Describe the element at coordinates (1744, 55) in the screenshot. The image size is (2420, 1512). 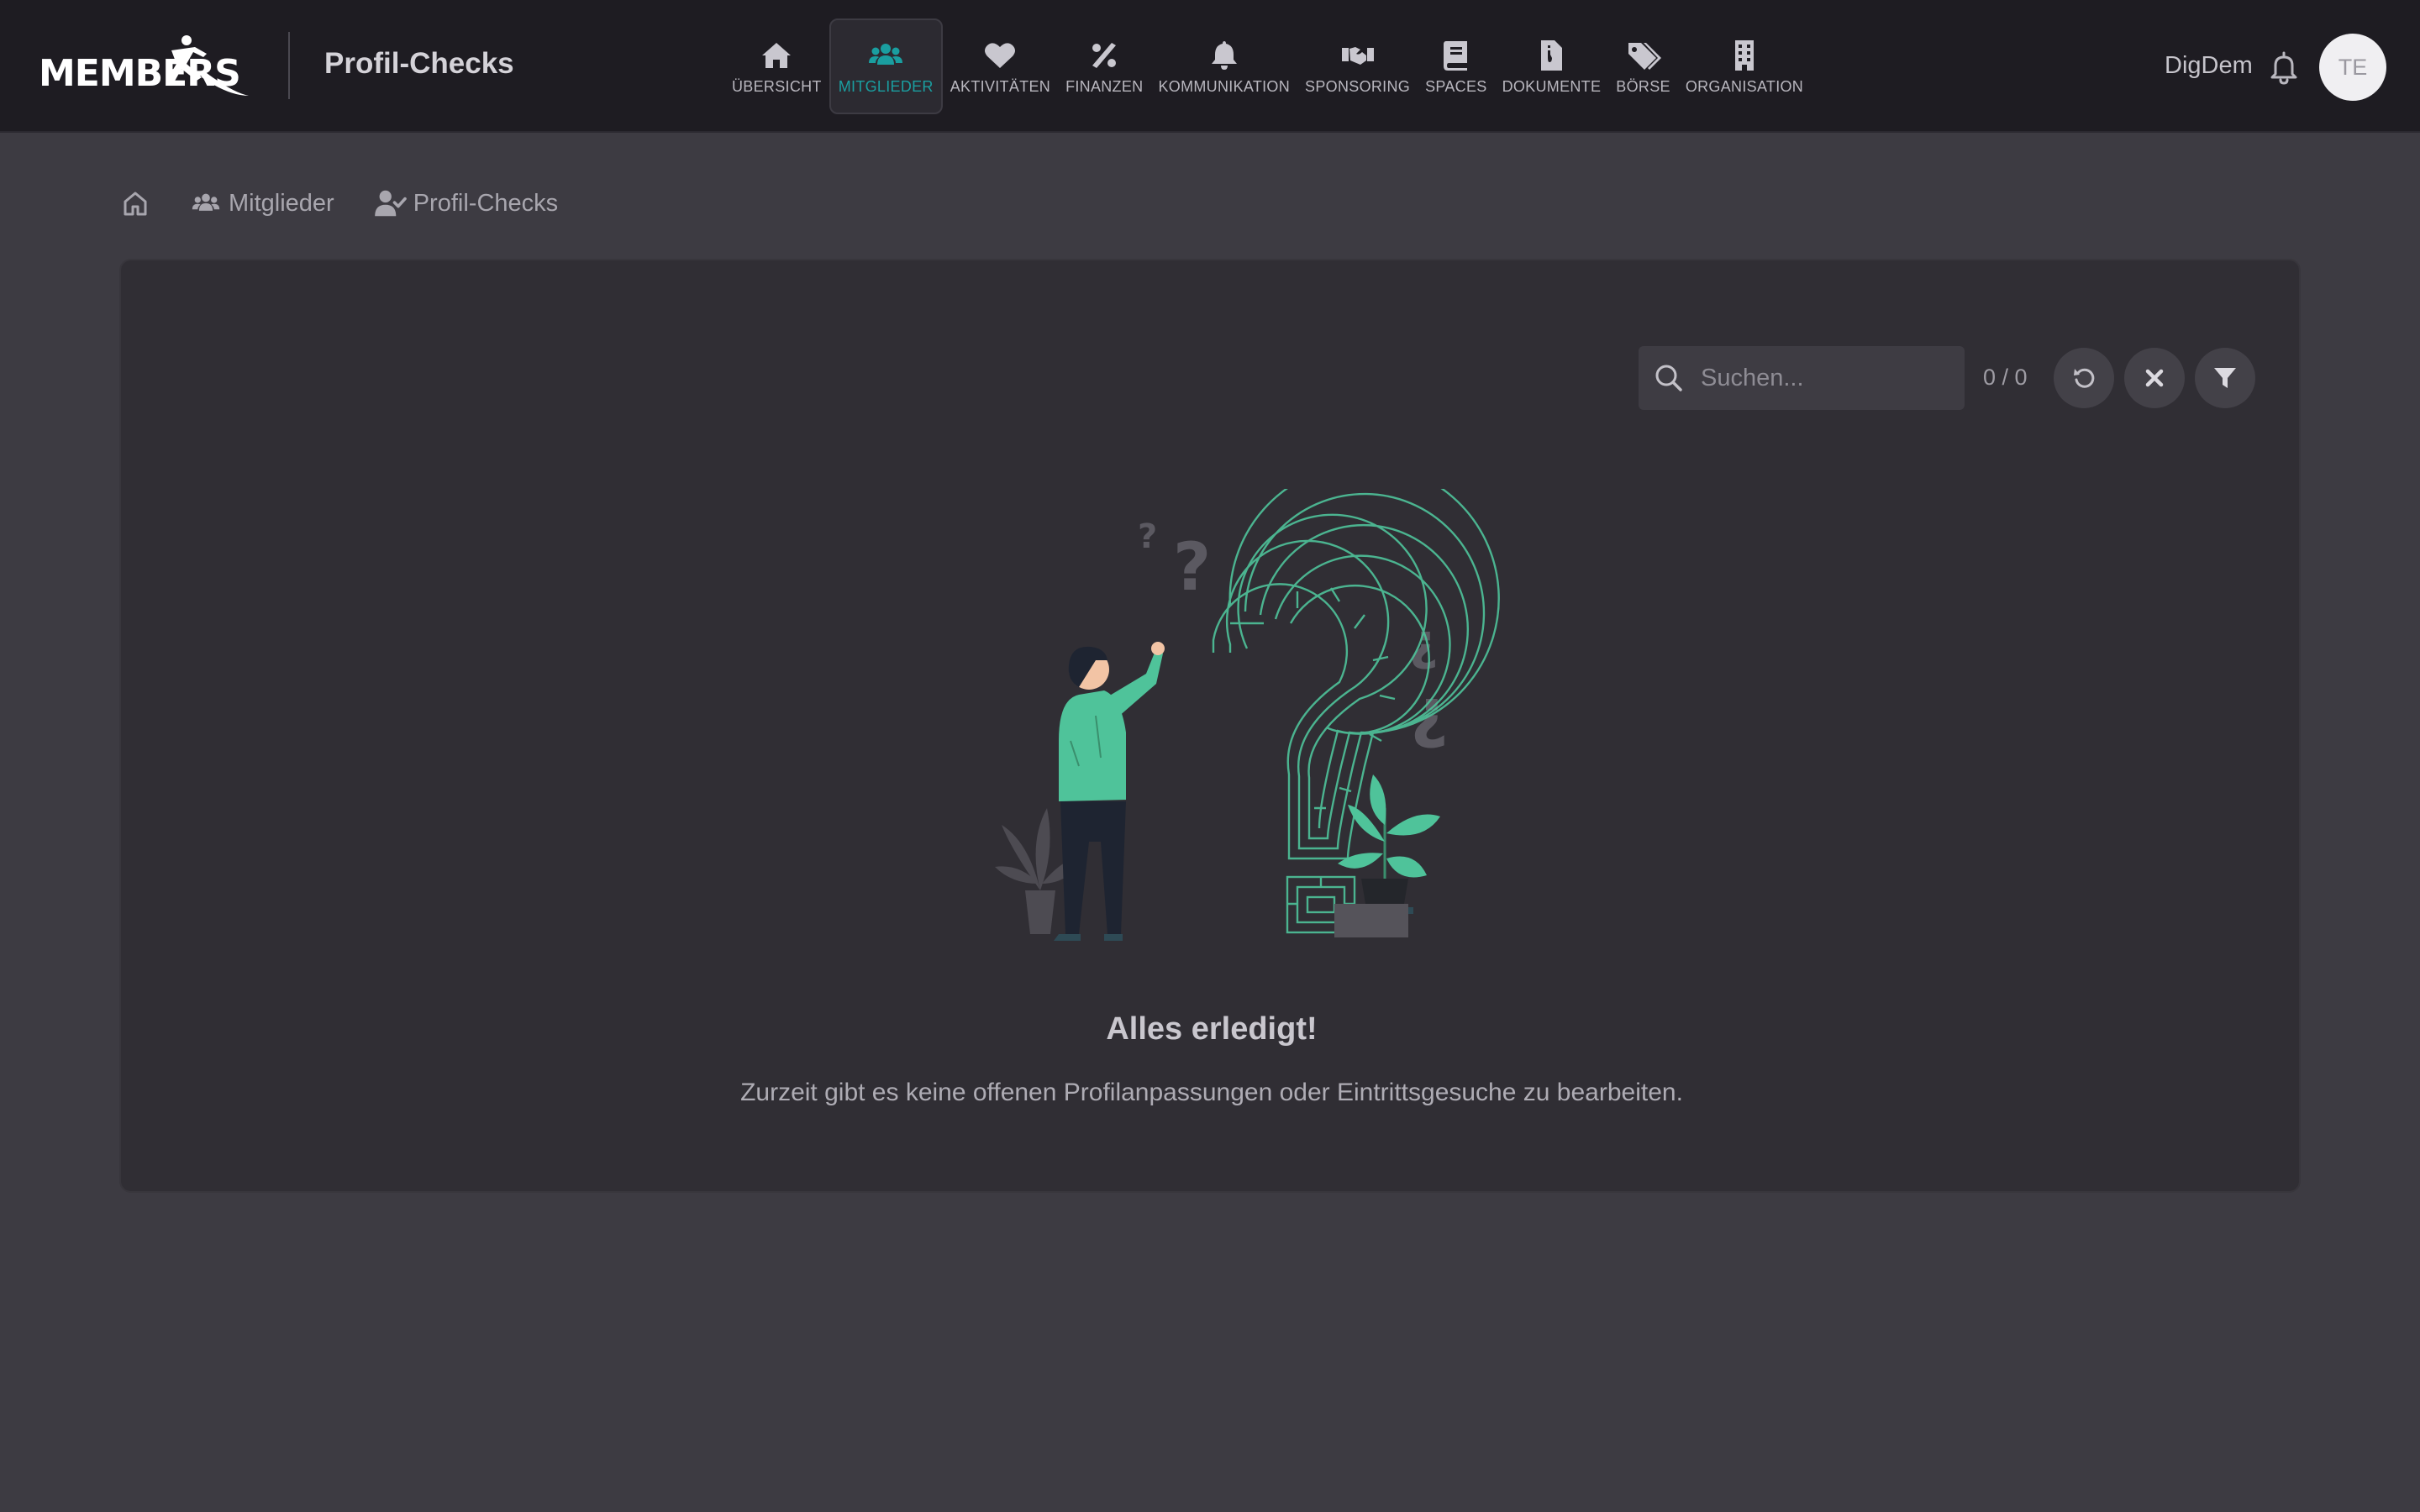
I see `building-icon` at that location.